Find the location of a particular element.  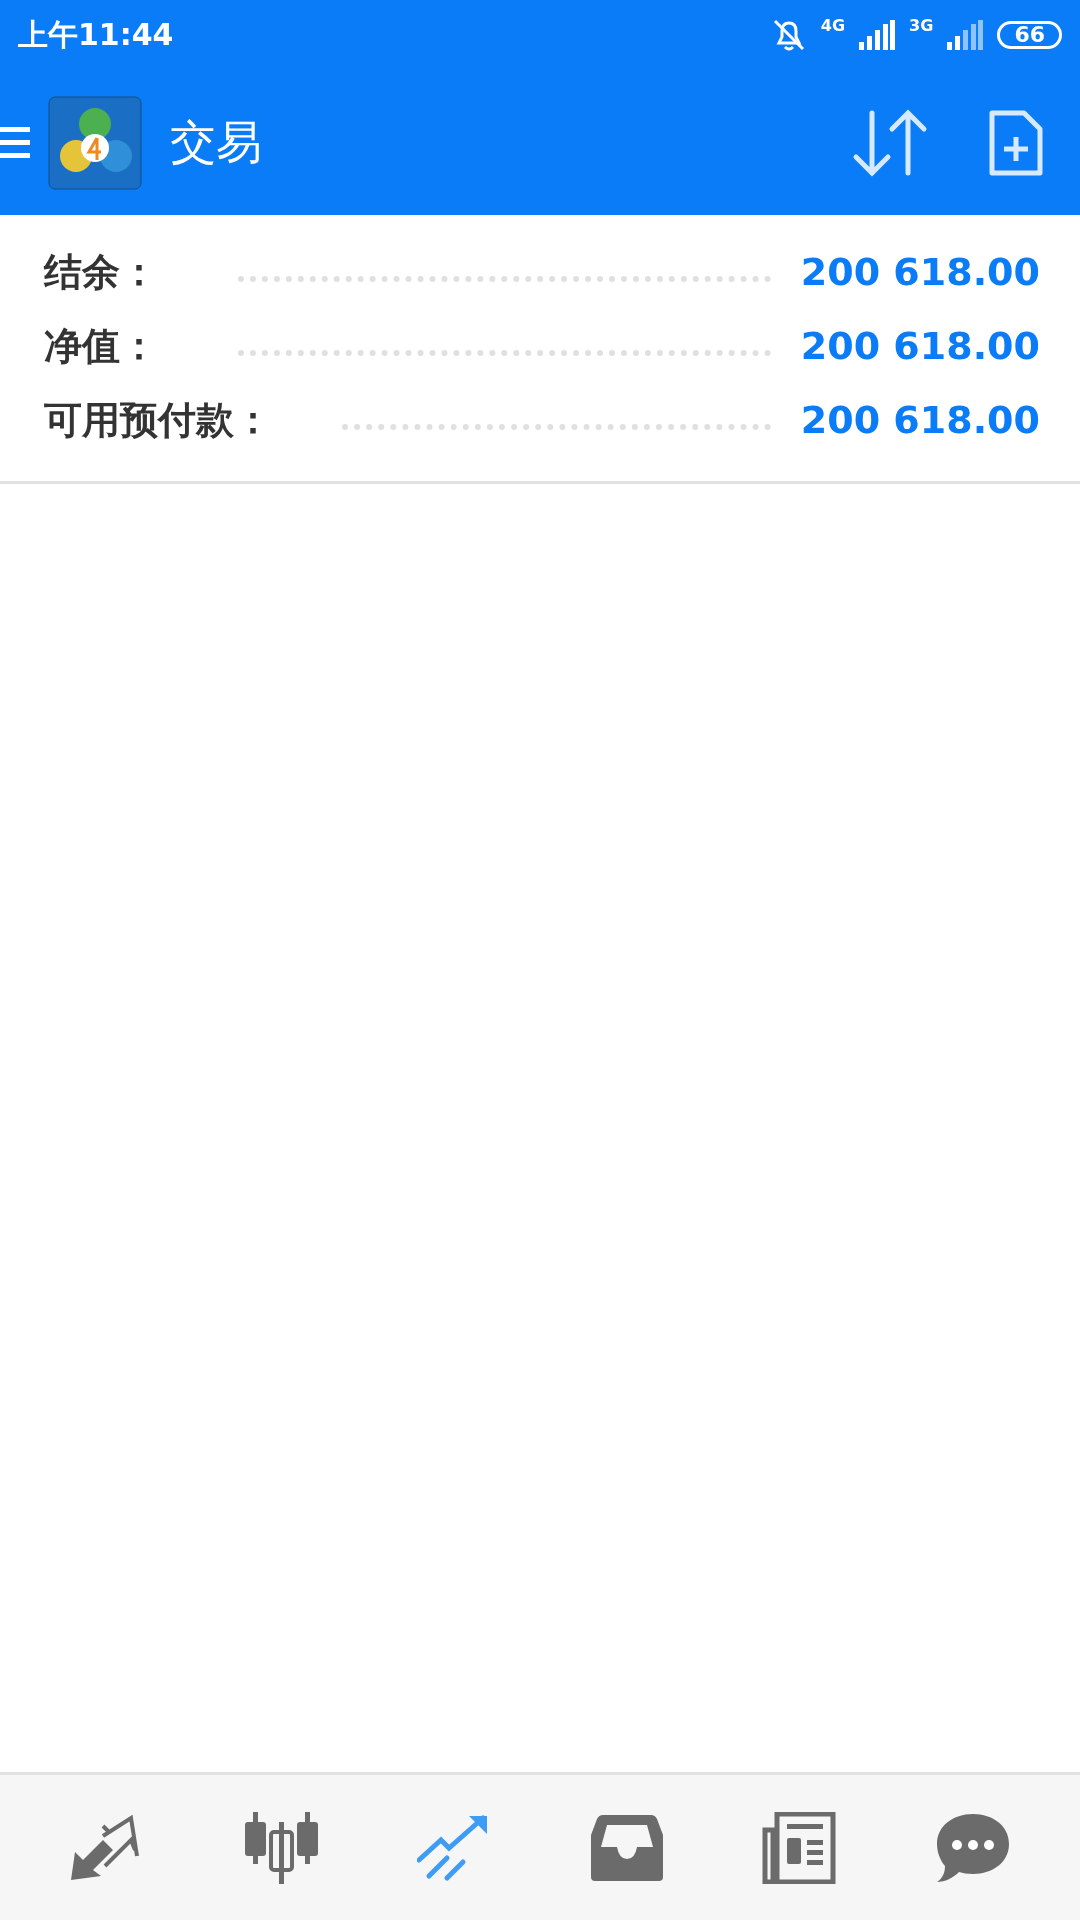

summary-label: 结余： is located at coordinates (101, 272).